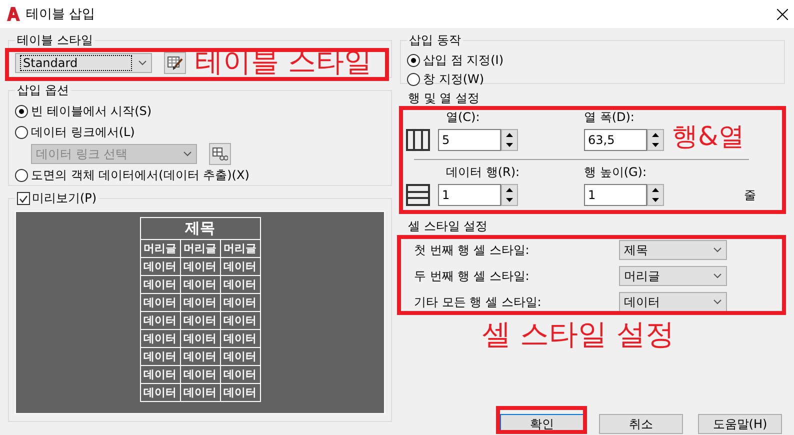 This screenshot has width=794, height=435. I want to click on field-label: 첫 번째 행 셀 스타일:, so click(472, 250).